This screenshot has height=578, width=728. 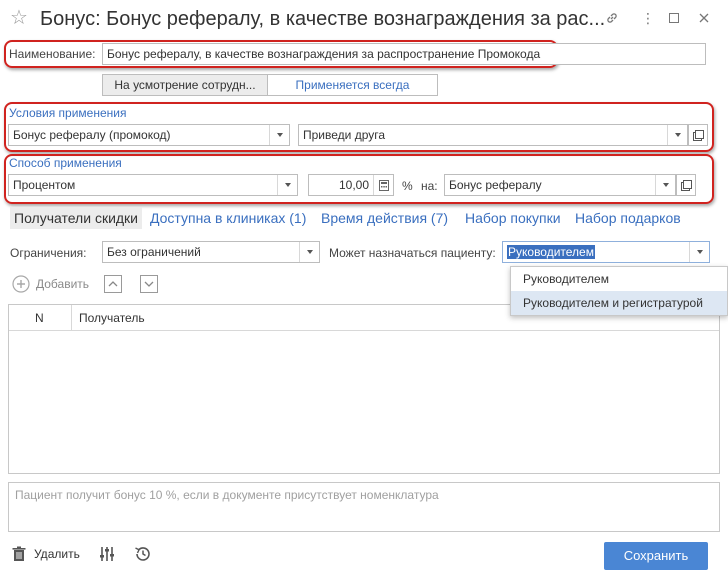 I want to click on percent-label: %, so click(x=407, y=186).